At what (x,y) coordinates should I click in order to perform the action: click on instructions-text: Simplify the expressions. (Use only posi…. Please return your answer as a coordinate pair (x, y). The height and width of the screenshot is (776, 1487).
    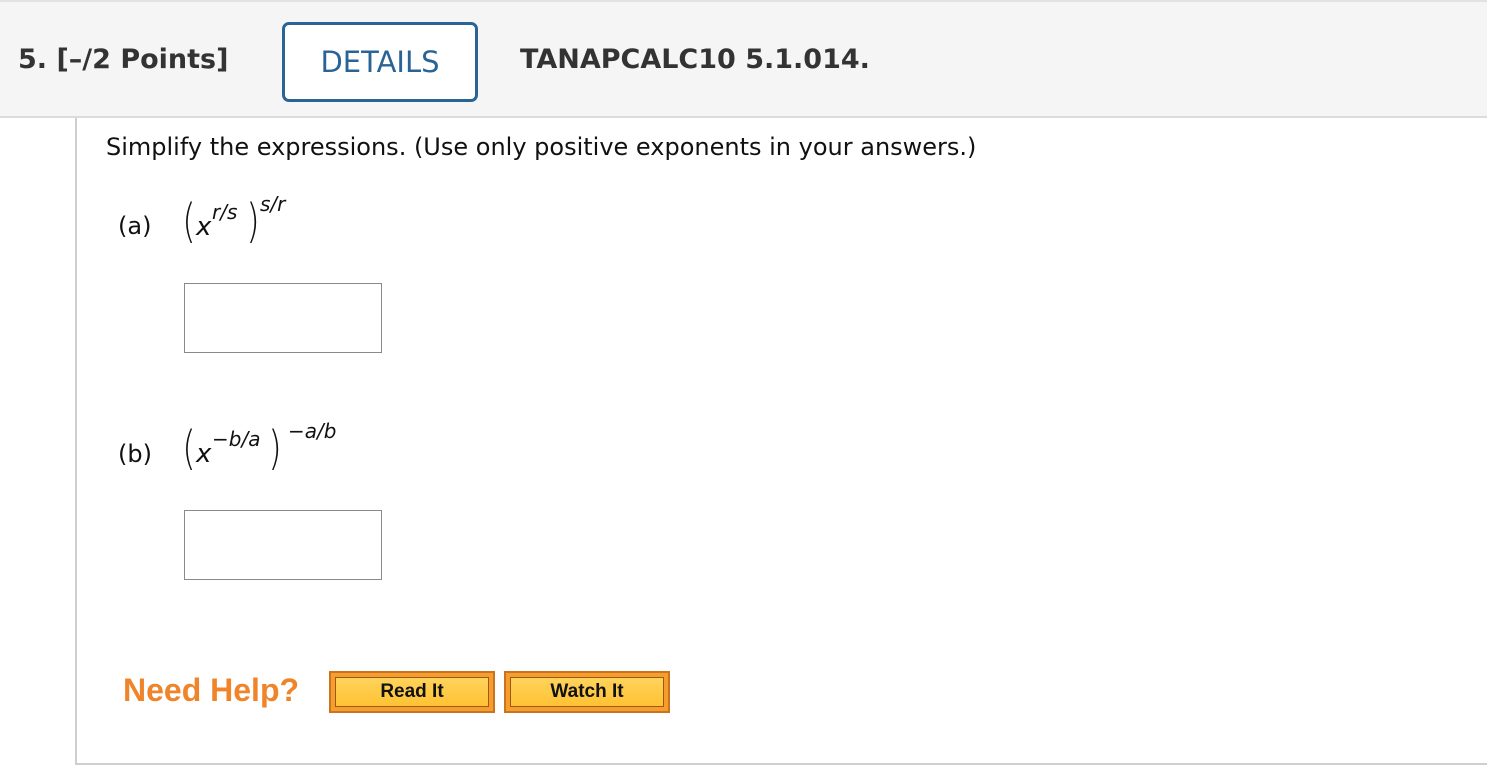
    Looking at the image, I should click on (541, 147).